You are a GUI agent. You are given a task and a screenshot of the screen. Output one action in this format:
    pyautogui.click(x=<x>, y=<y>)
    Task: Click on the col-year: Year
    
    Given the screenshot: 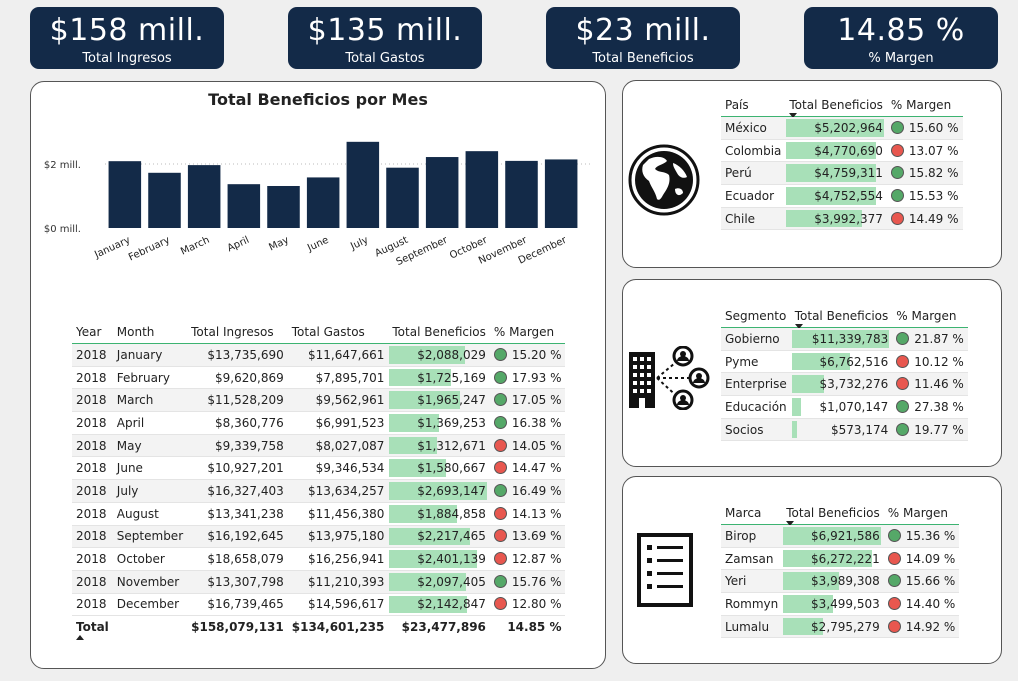 What is the action you would take?
    pyautogui.click(x=92, y=332)
    